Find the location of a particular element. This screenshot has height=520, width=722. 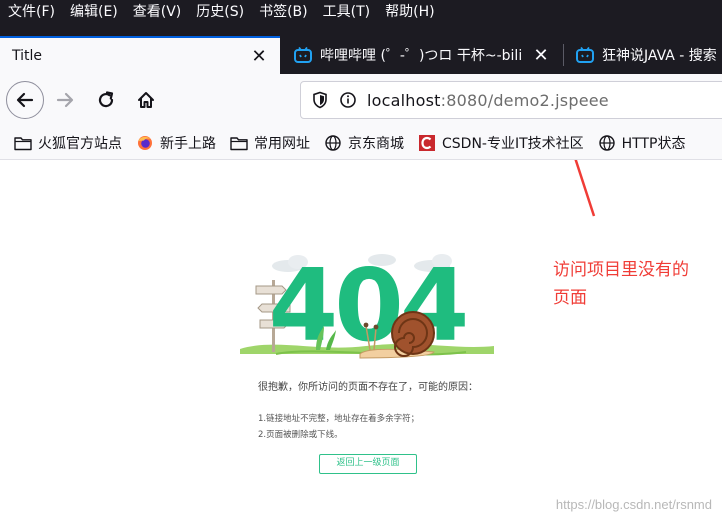

bookmark-jd: 京东商城 is located at coordinates (364, 143).